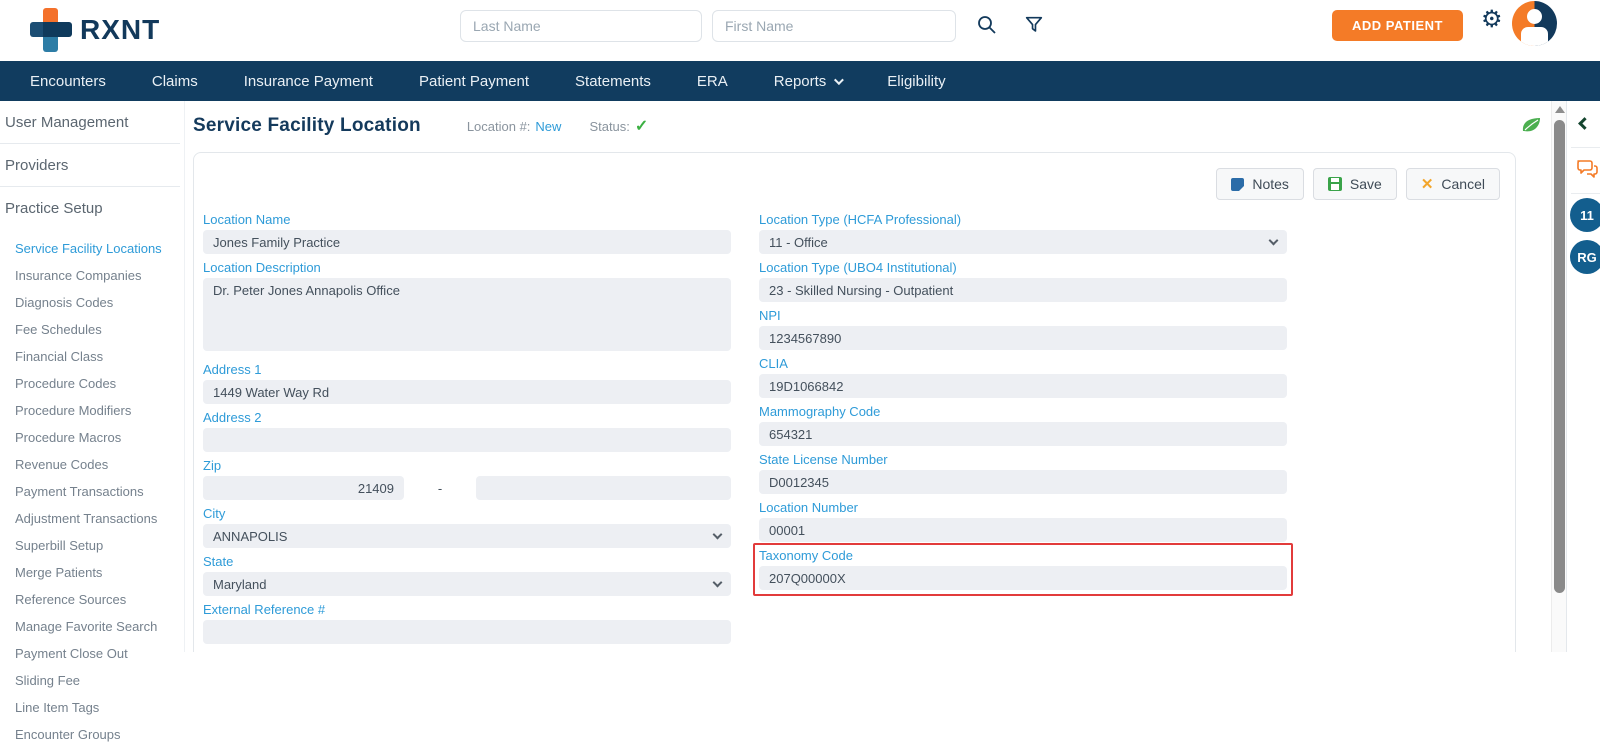 The width and height of the screenshot is (1600, 748). What do you see at coordinates (92, 626) in the screenshot?
I see `sidebar-item-manage-favorite-search: Manage Favorite Search` at bounding box center [92, 626].